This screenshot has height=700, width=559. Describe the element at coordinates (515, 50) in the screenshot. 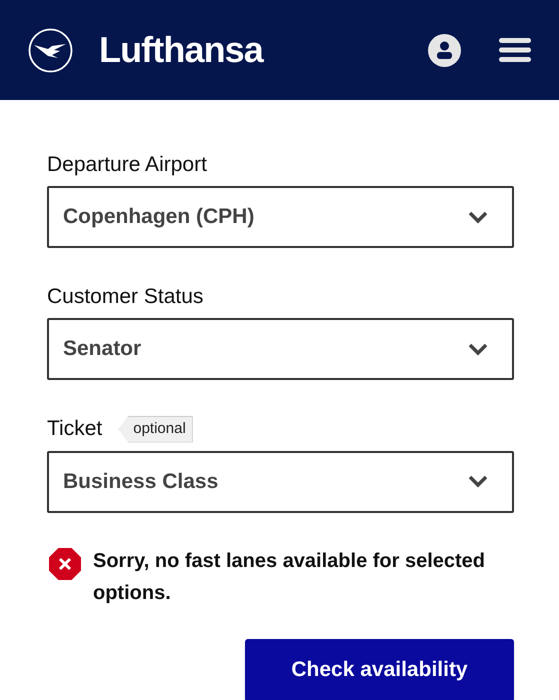

I see `menu-icon` at that location.